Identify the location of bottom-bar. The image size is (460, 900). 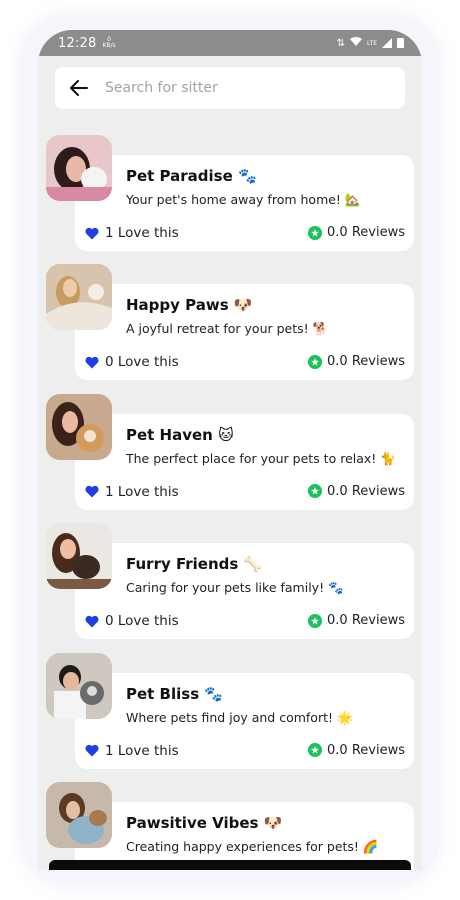
(230, 865).